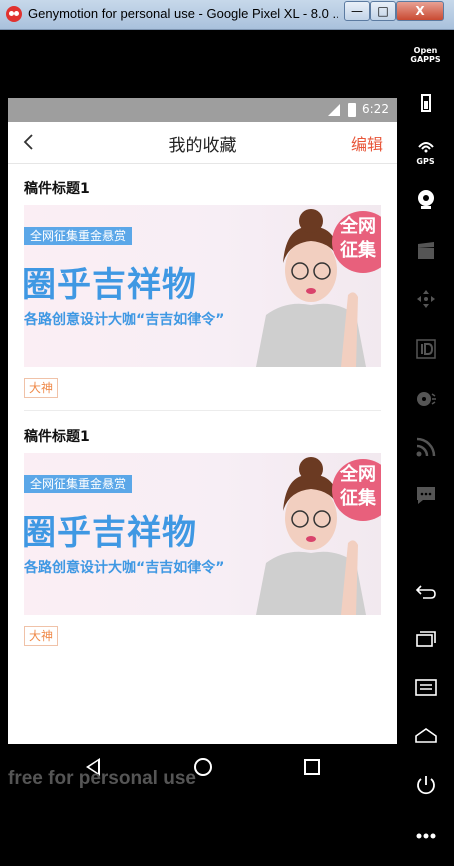 The image size is (454, 866). What do you see at coordinates (367, 143) in the screenshot?
I see `edit-button: 编辑` at bounding box center [367, 143].